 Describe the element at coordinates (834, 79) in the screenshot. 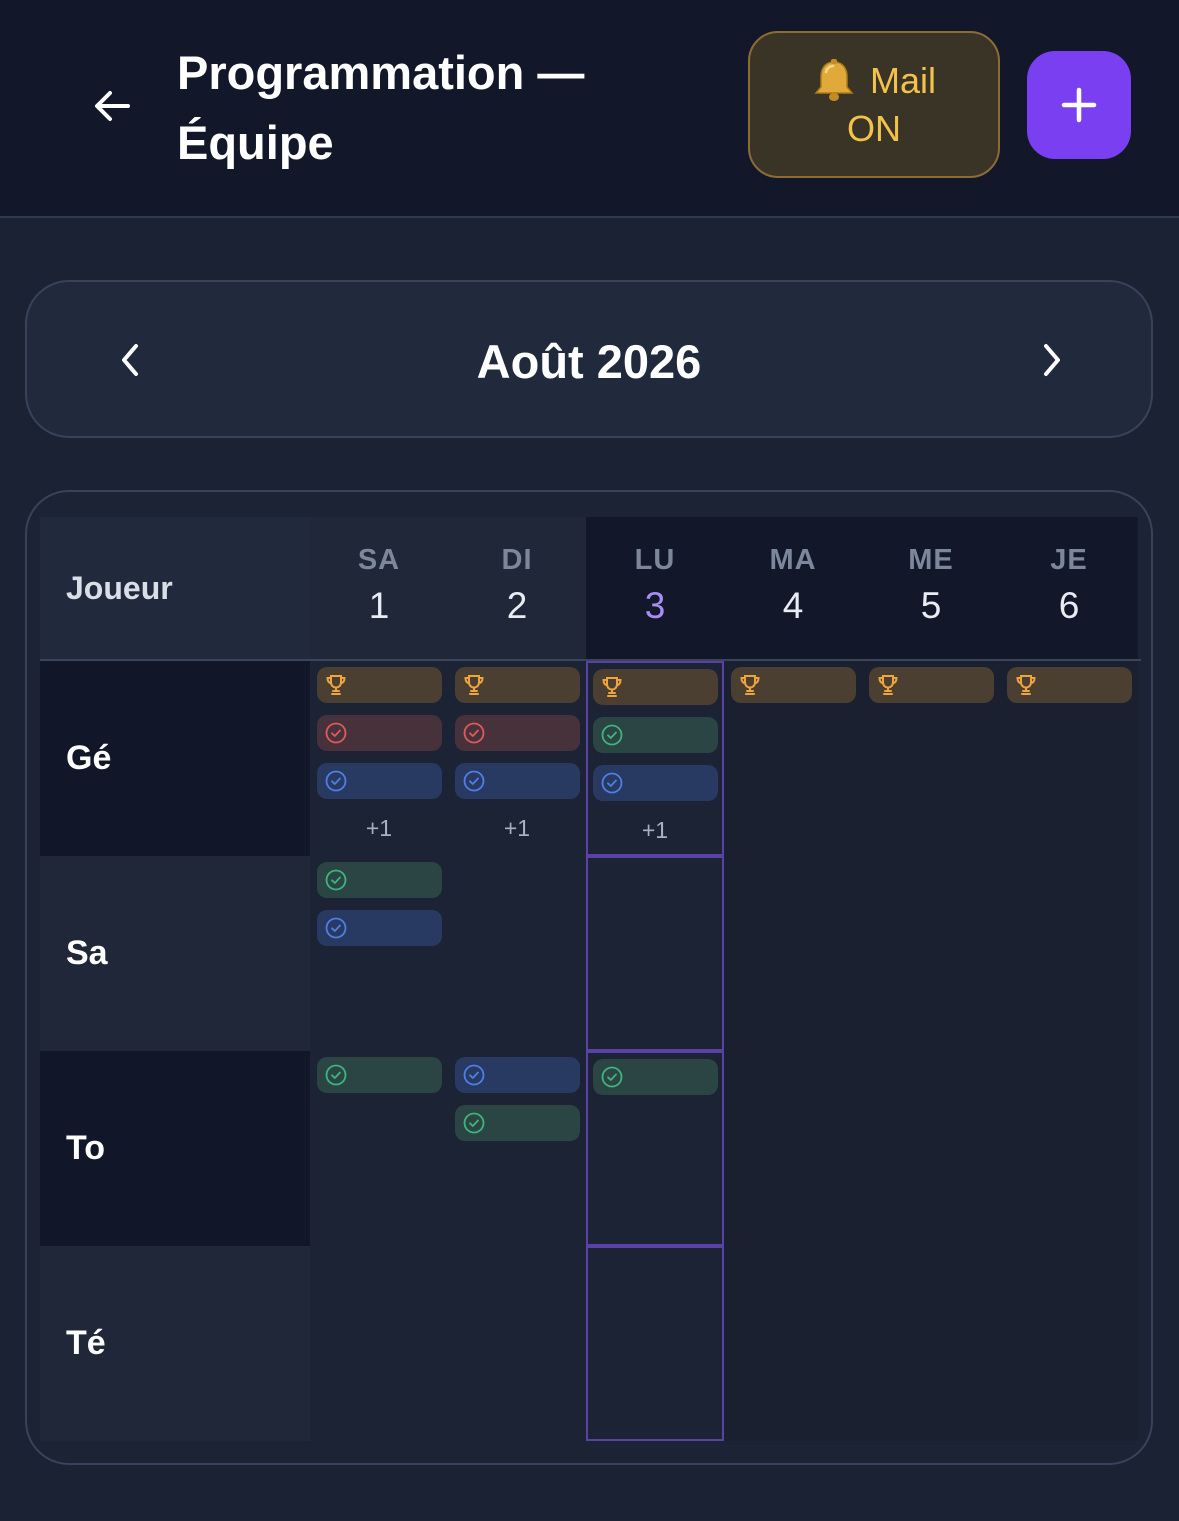

I see `bell-icon` at that location.